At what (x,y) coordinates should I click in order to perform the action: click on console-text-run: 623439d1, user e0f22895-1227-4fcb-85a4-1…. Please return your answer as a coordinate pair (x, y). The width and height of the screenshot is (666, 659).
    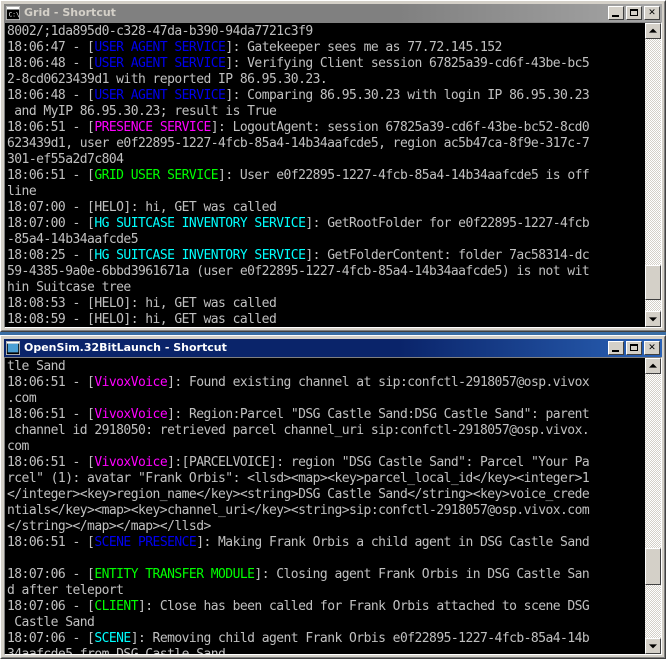
    Looking at the image, I should click on (298, 143).